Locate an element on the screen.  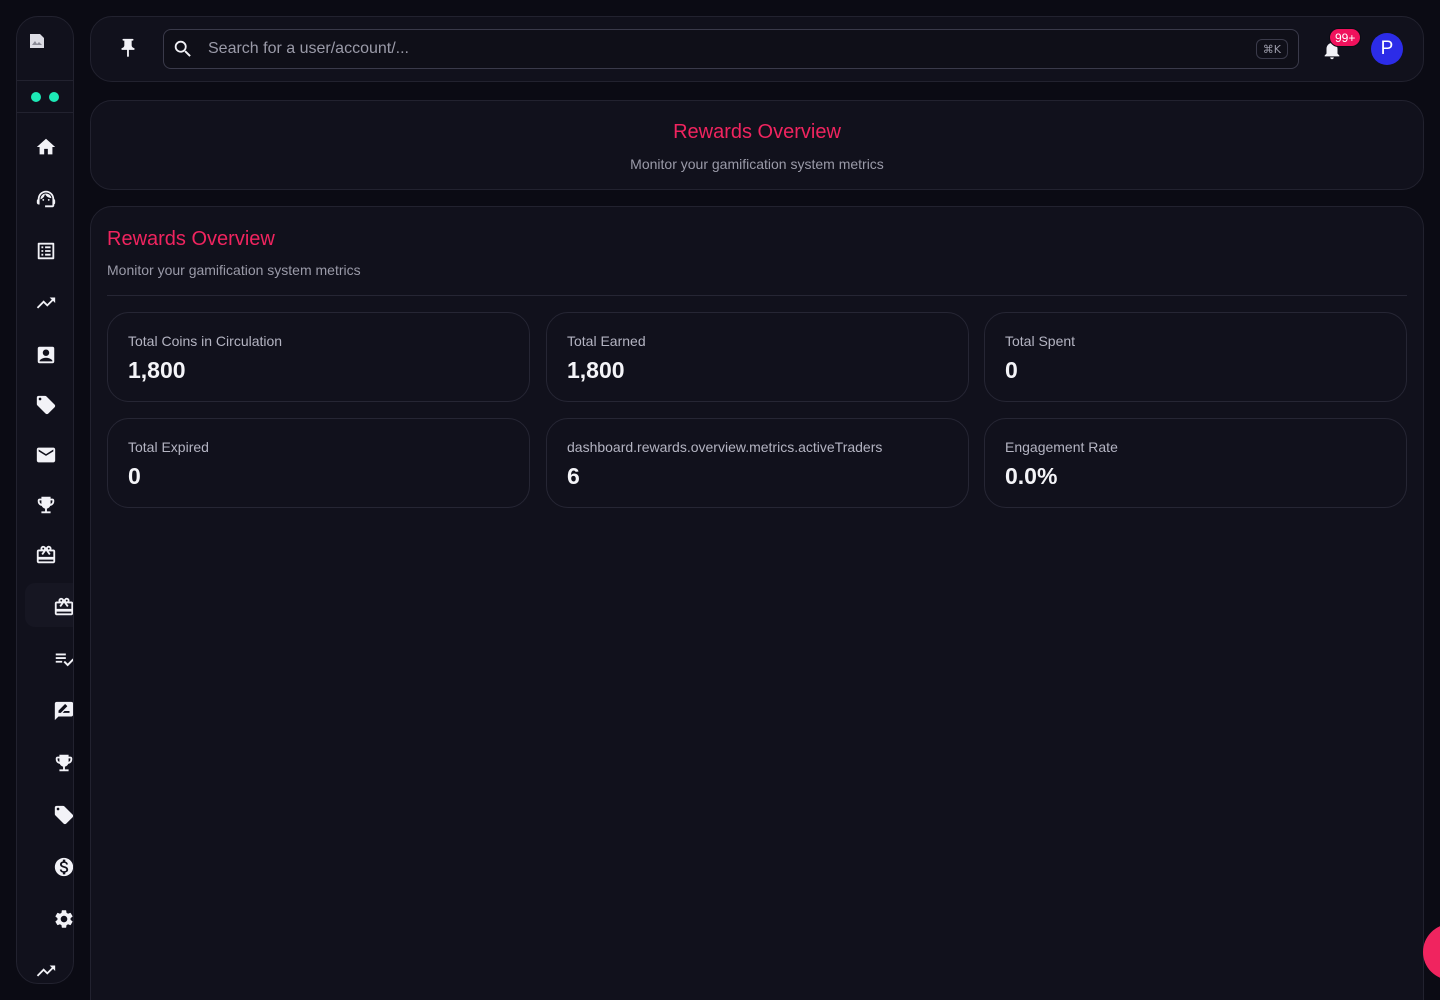
metric-label: Engagement Rate is located at coordinates (1061, 447).